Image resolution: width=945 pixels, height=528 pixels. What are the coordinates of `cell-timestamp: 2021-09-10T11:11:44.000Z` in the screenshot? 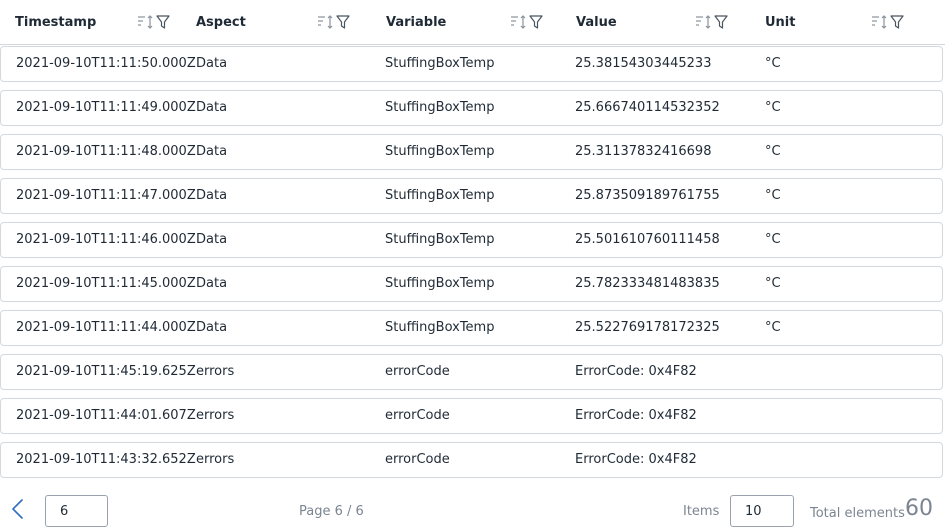 It's located at (106, 327).